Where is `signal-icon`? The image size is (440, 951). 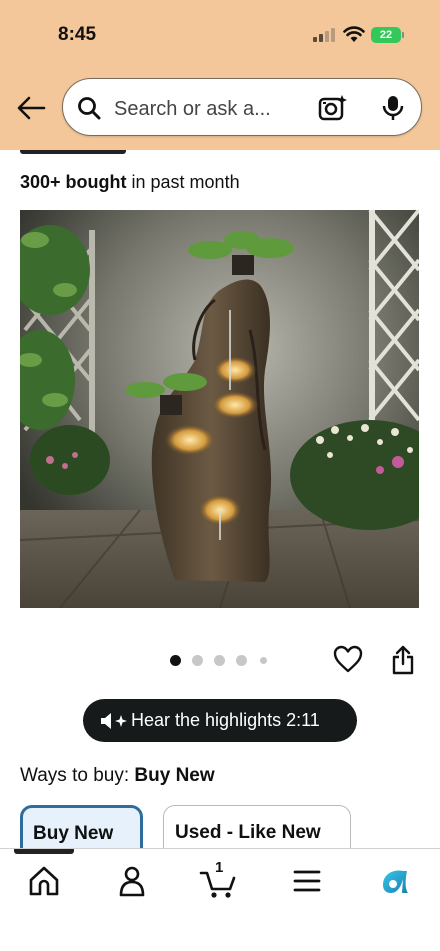
signal-icon is located at coordinates (325, 35).